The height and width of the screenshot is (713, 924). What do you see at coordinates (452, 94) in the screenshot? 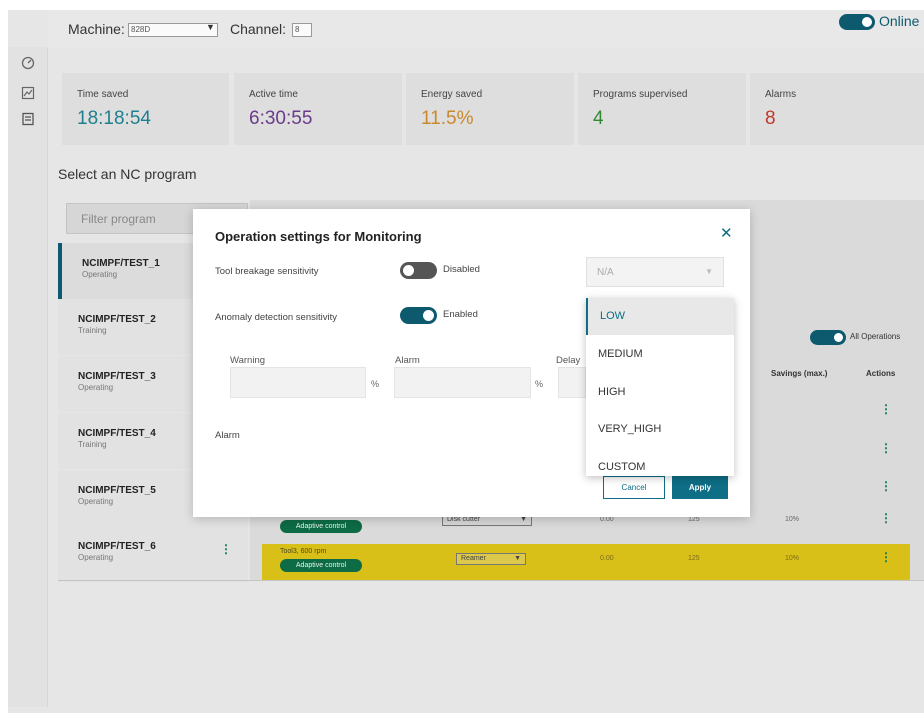
I see `stat-label: Energy saved` at bounding box center [452, 94].